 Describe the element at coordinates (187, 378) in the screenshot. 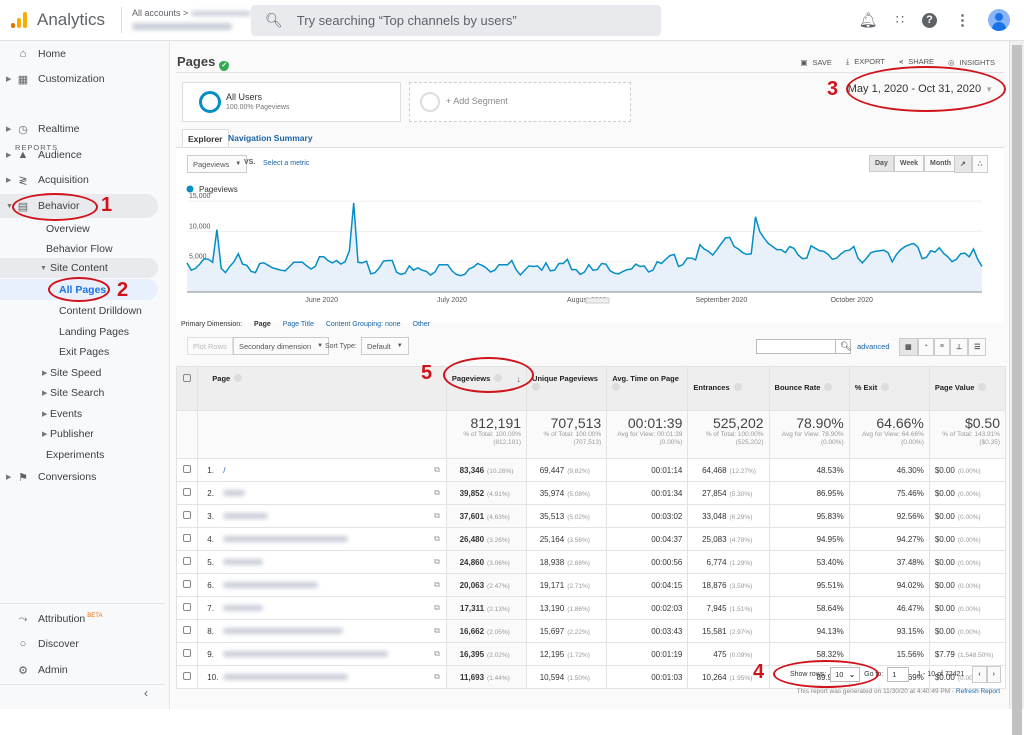

I see `select-all-checkbox` at that location.